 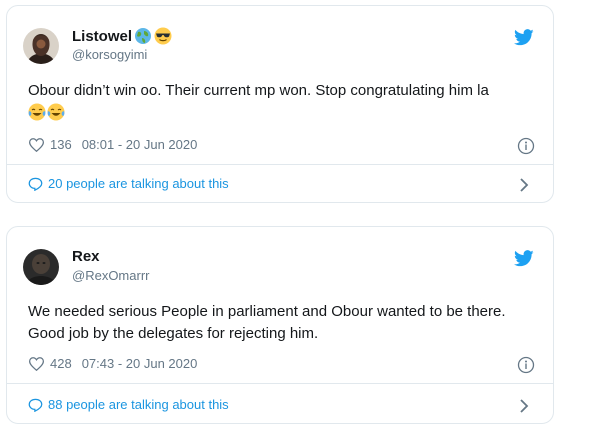 I want to click on author-name-text: Rex, so click(x=86, y=256).